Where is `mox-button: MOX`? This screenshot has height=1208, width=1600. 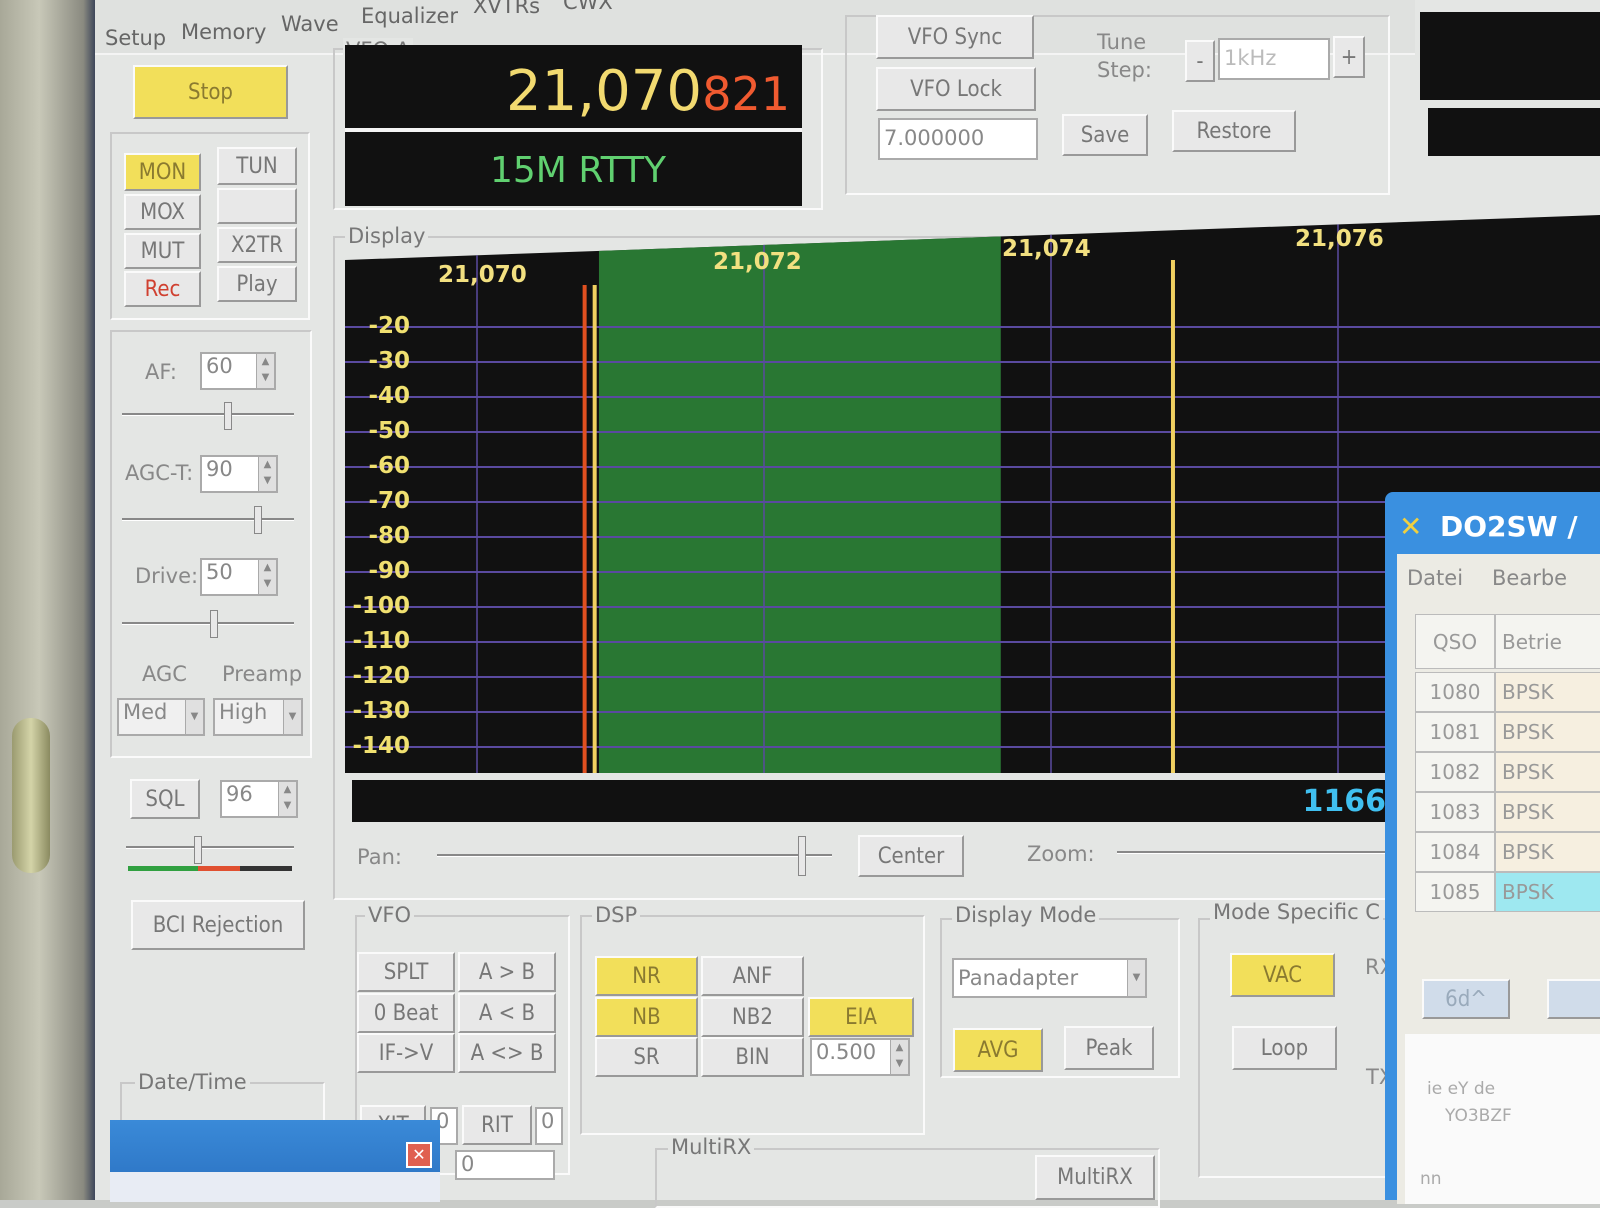
mox-button: MOX is located at coordinates (162, 212).